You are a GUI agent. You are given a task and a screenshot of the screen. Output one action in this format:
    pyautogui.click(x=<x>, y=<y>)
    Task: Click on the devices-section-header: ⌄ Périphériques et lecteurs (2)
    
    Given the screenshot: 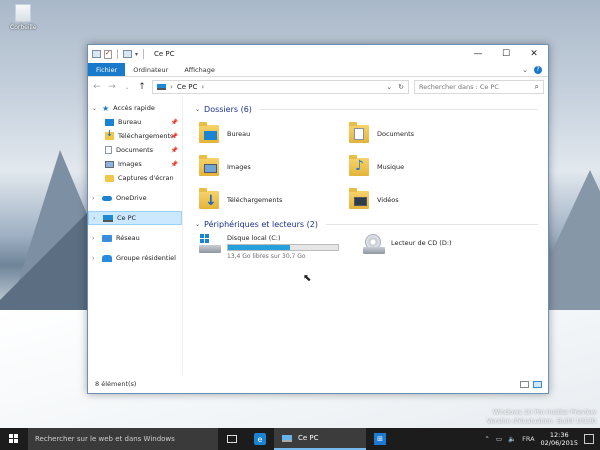 What is the action you would take?
    pyautogui.click(x=371, y=224)
    